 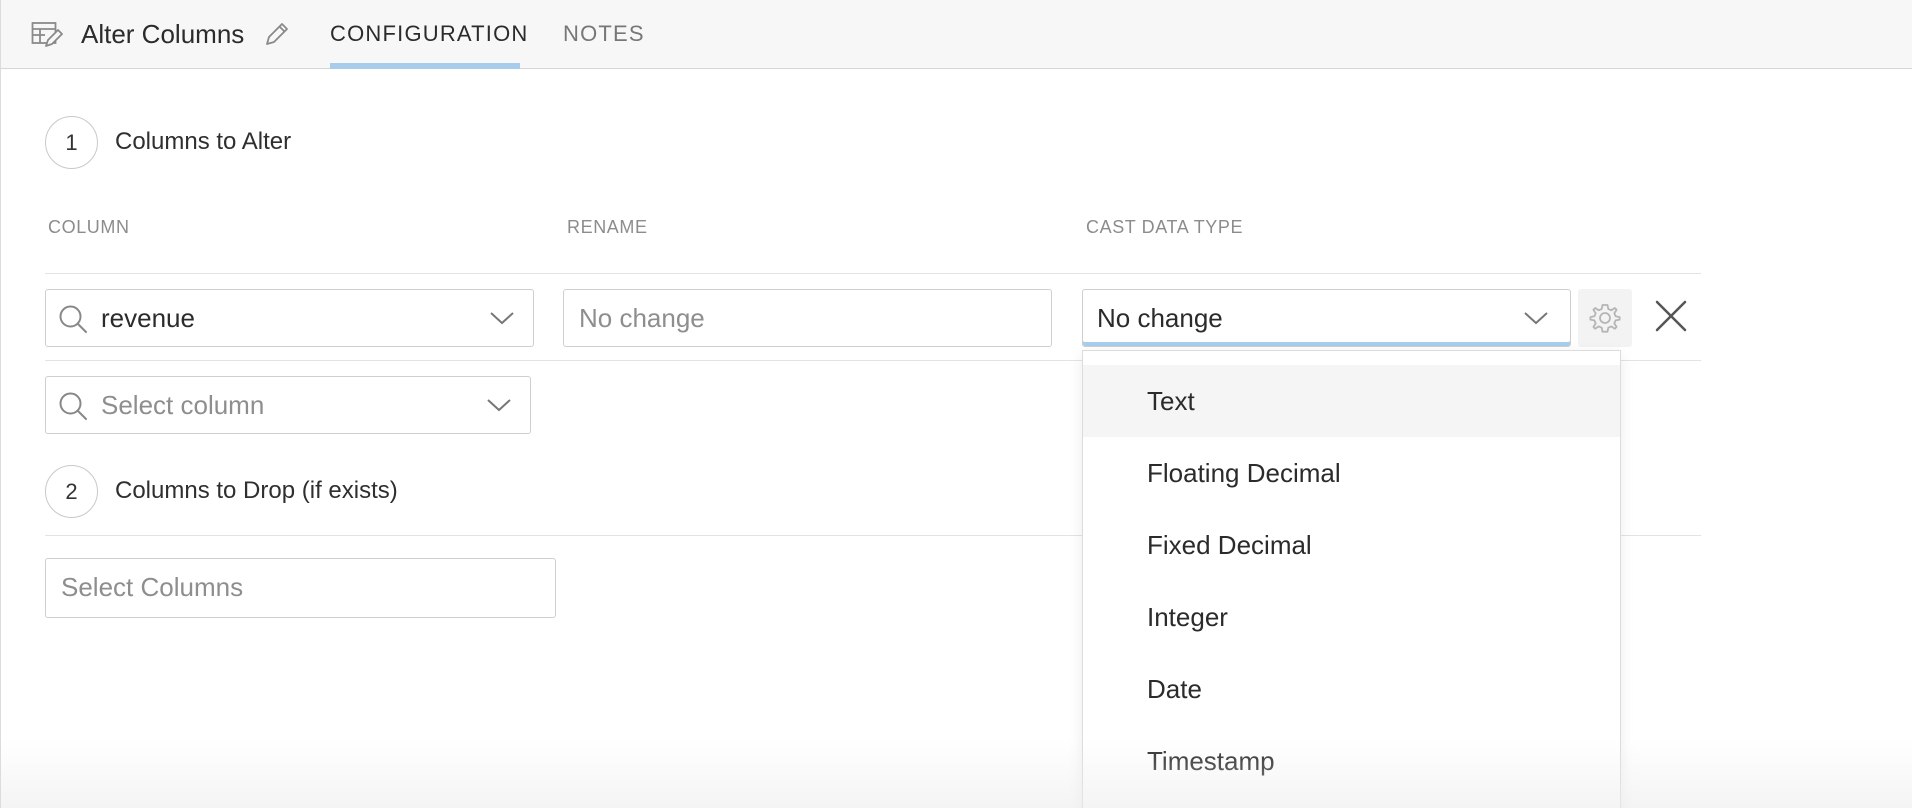 I want to click on column-select: revenue, so click(x=289, y=318).